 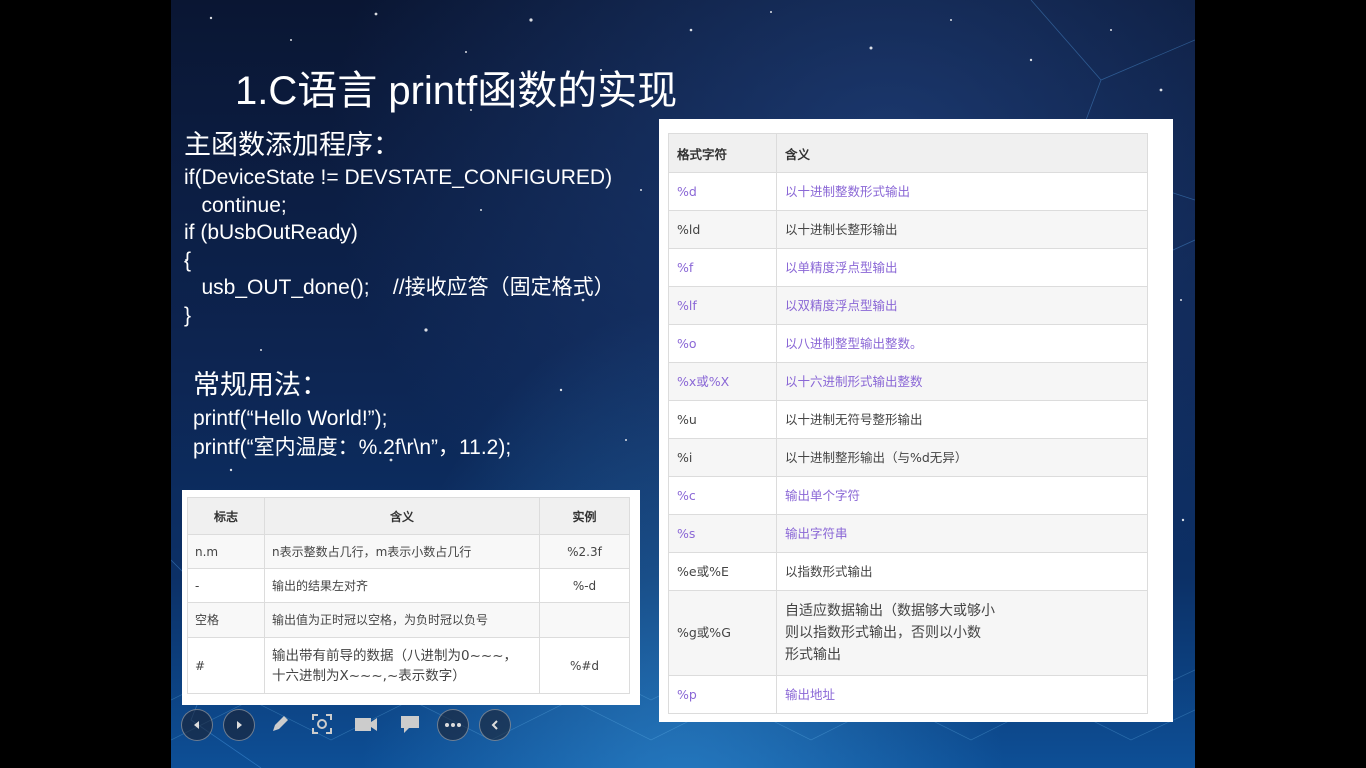 I want to click on table-row: %s 输出字符串, so click(x=908, y=533).